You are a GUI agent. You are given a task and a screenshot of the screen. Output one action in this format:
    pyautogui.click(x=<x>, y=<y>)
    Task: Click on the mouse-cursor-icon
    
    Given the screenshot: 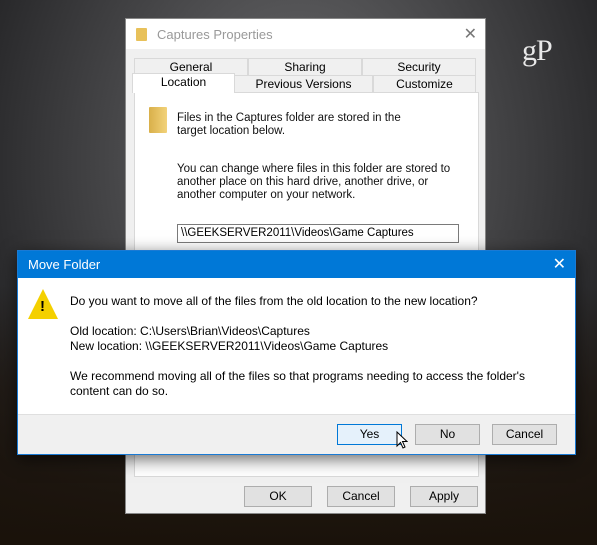 What is the action you would take?
    pyautogui.click(x=402, y=440)
    